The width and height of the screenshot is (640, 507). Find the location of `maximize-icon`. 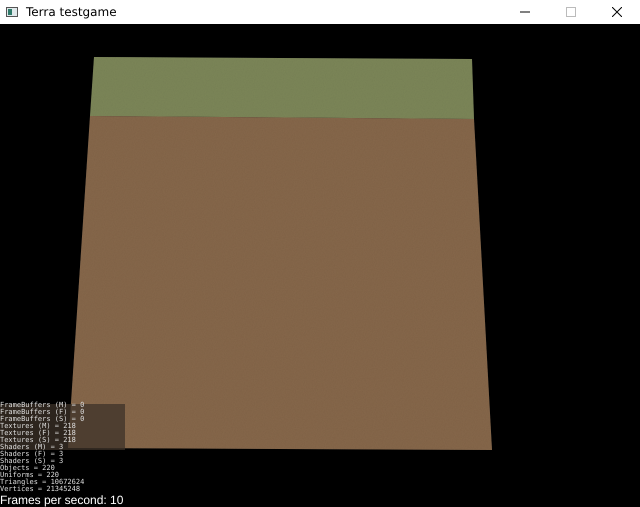

maximize-icon is located at coordinates (571, 12).